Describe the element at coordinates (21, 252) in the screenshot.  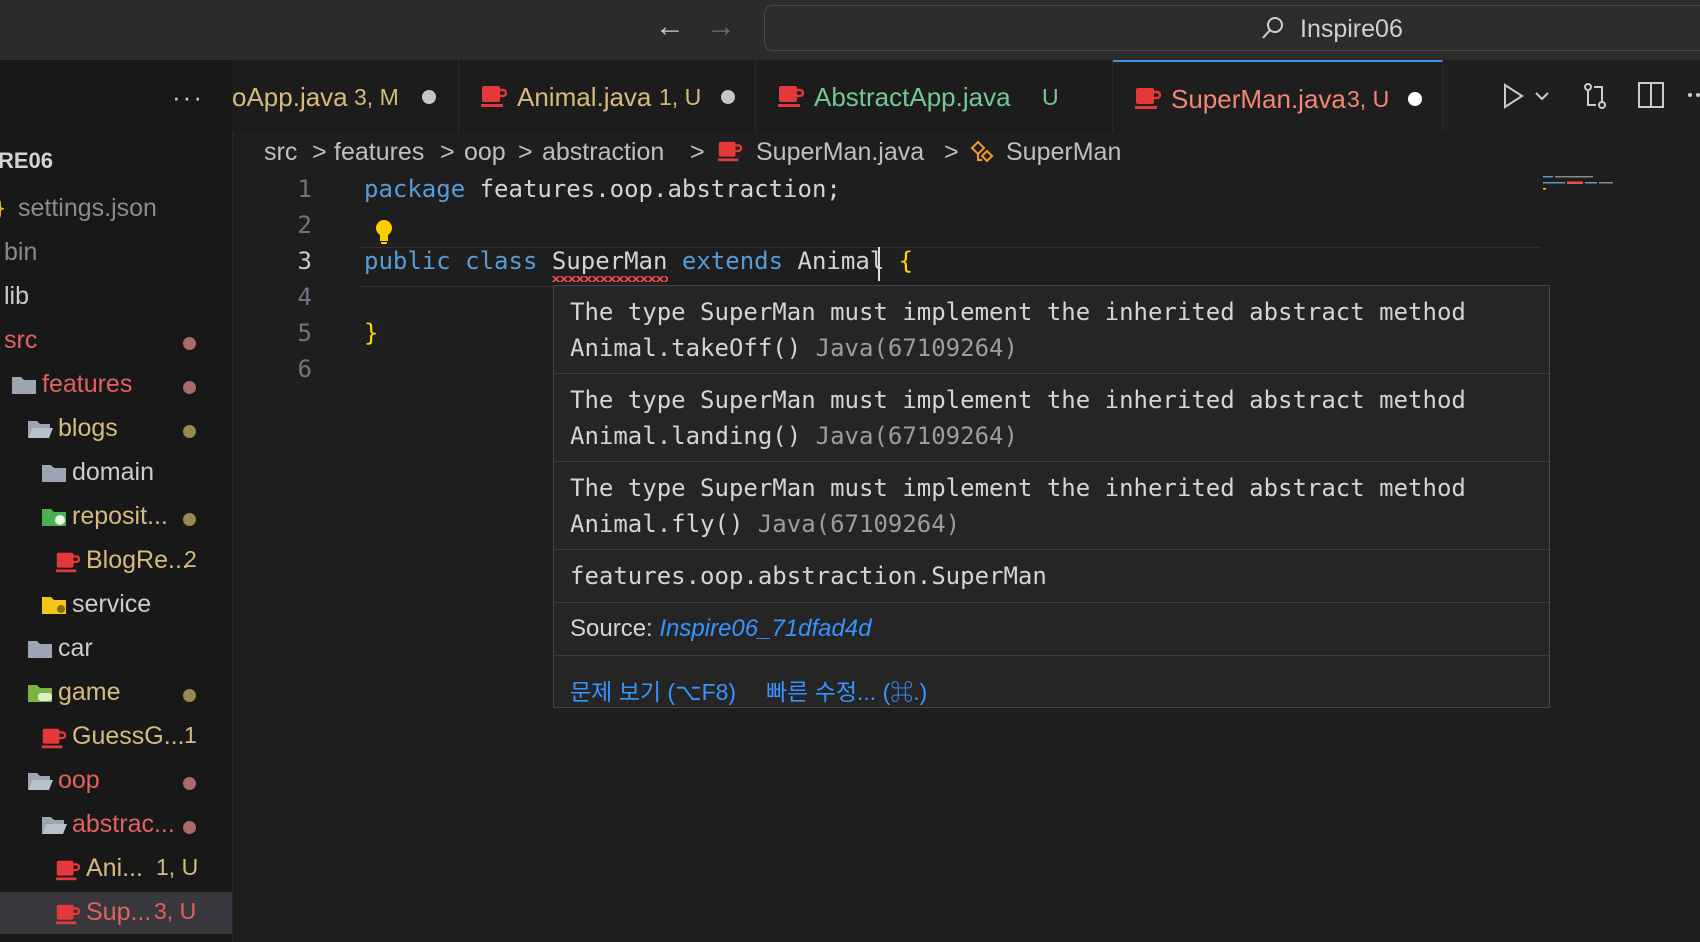
I see `tree-item-label: bin` at that location.